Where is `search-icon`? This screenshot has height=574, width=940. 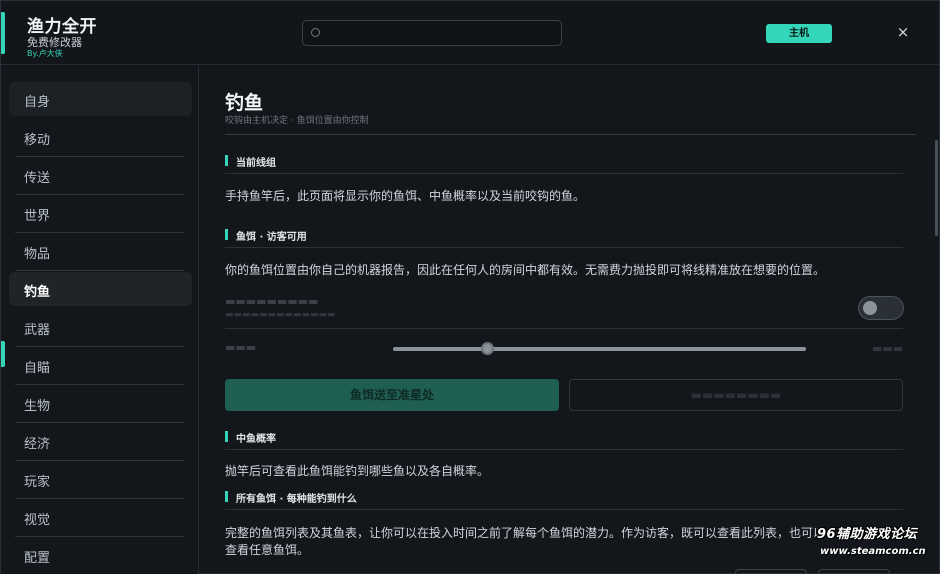 search-icon is located at coordinates (315, 32).